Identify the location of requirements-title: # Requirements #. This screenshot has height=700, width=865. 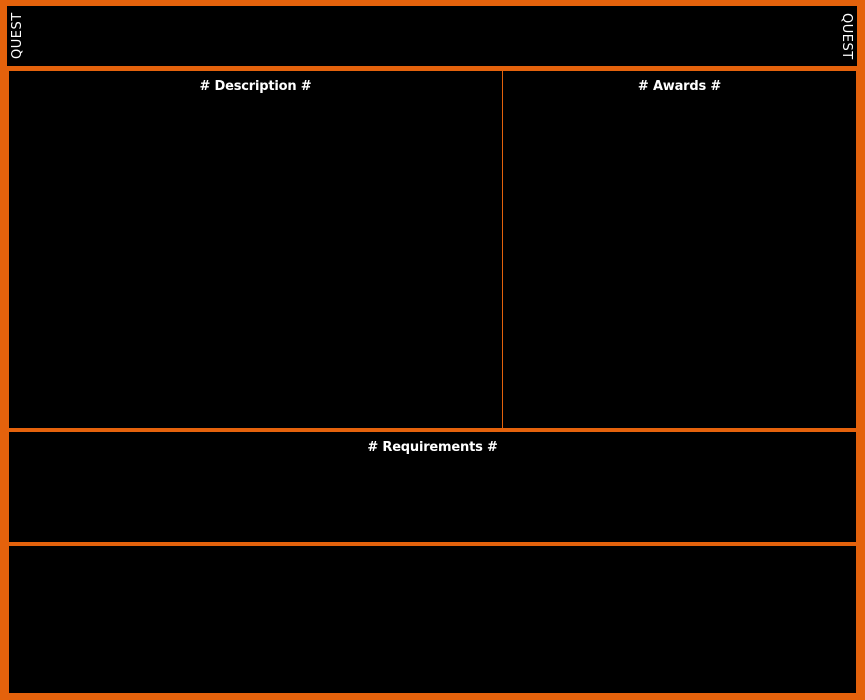
(432, 447).